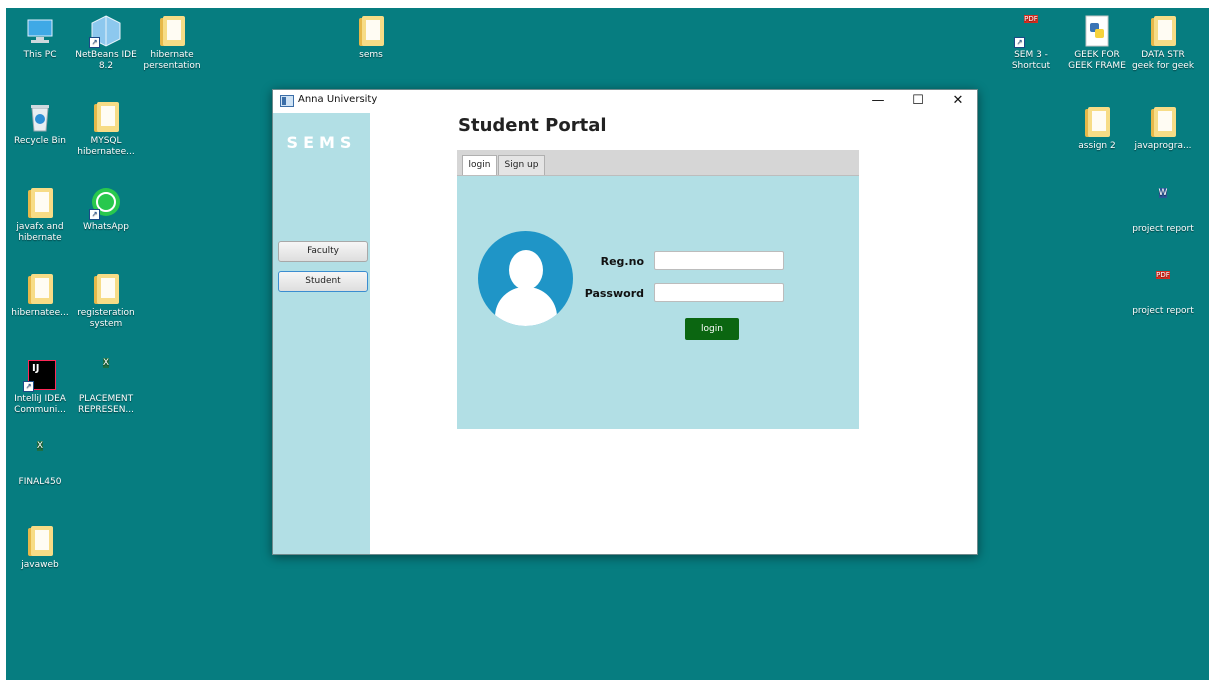 This screenshot has width=1209, height=680. Describe the element at coordinates (479, 165) in the screenshot. I see `tab-login: login` at that location.